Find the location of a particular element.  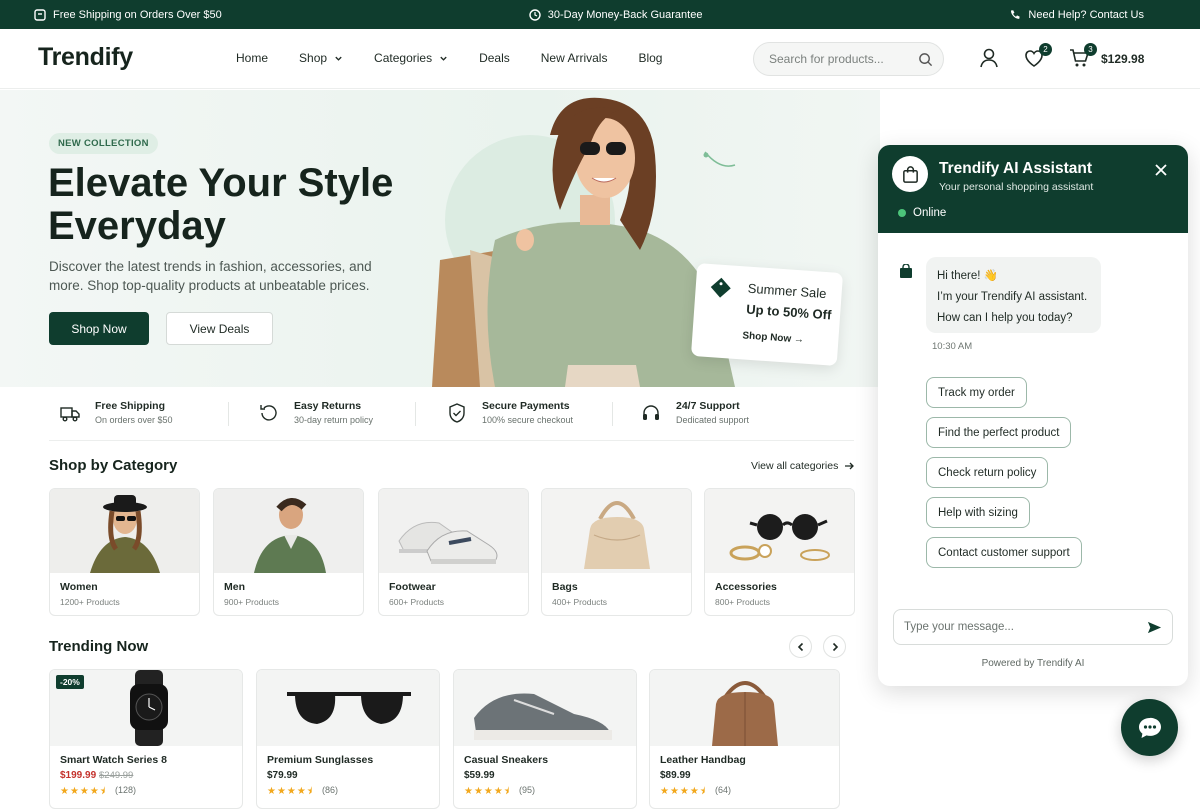

product-name: Casual Sneakers is located at coordinates (506, 760).